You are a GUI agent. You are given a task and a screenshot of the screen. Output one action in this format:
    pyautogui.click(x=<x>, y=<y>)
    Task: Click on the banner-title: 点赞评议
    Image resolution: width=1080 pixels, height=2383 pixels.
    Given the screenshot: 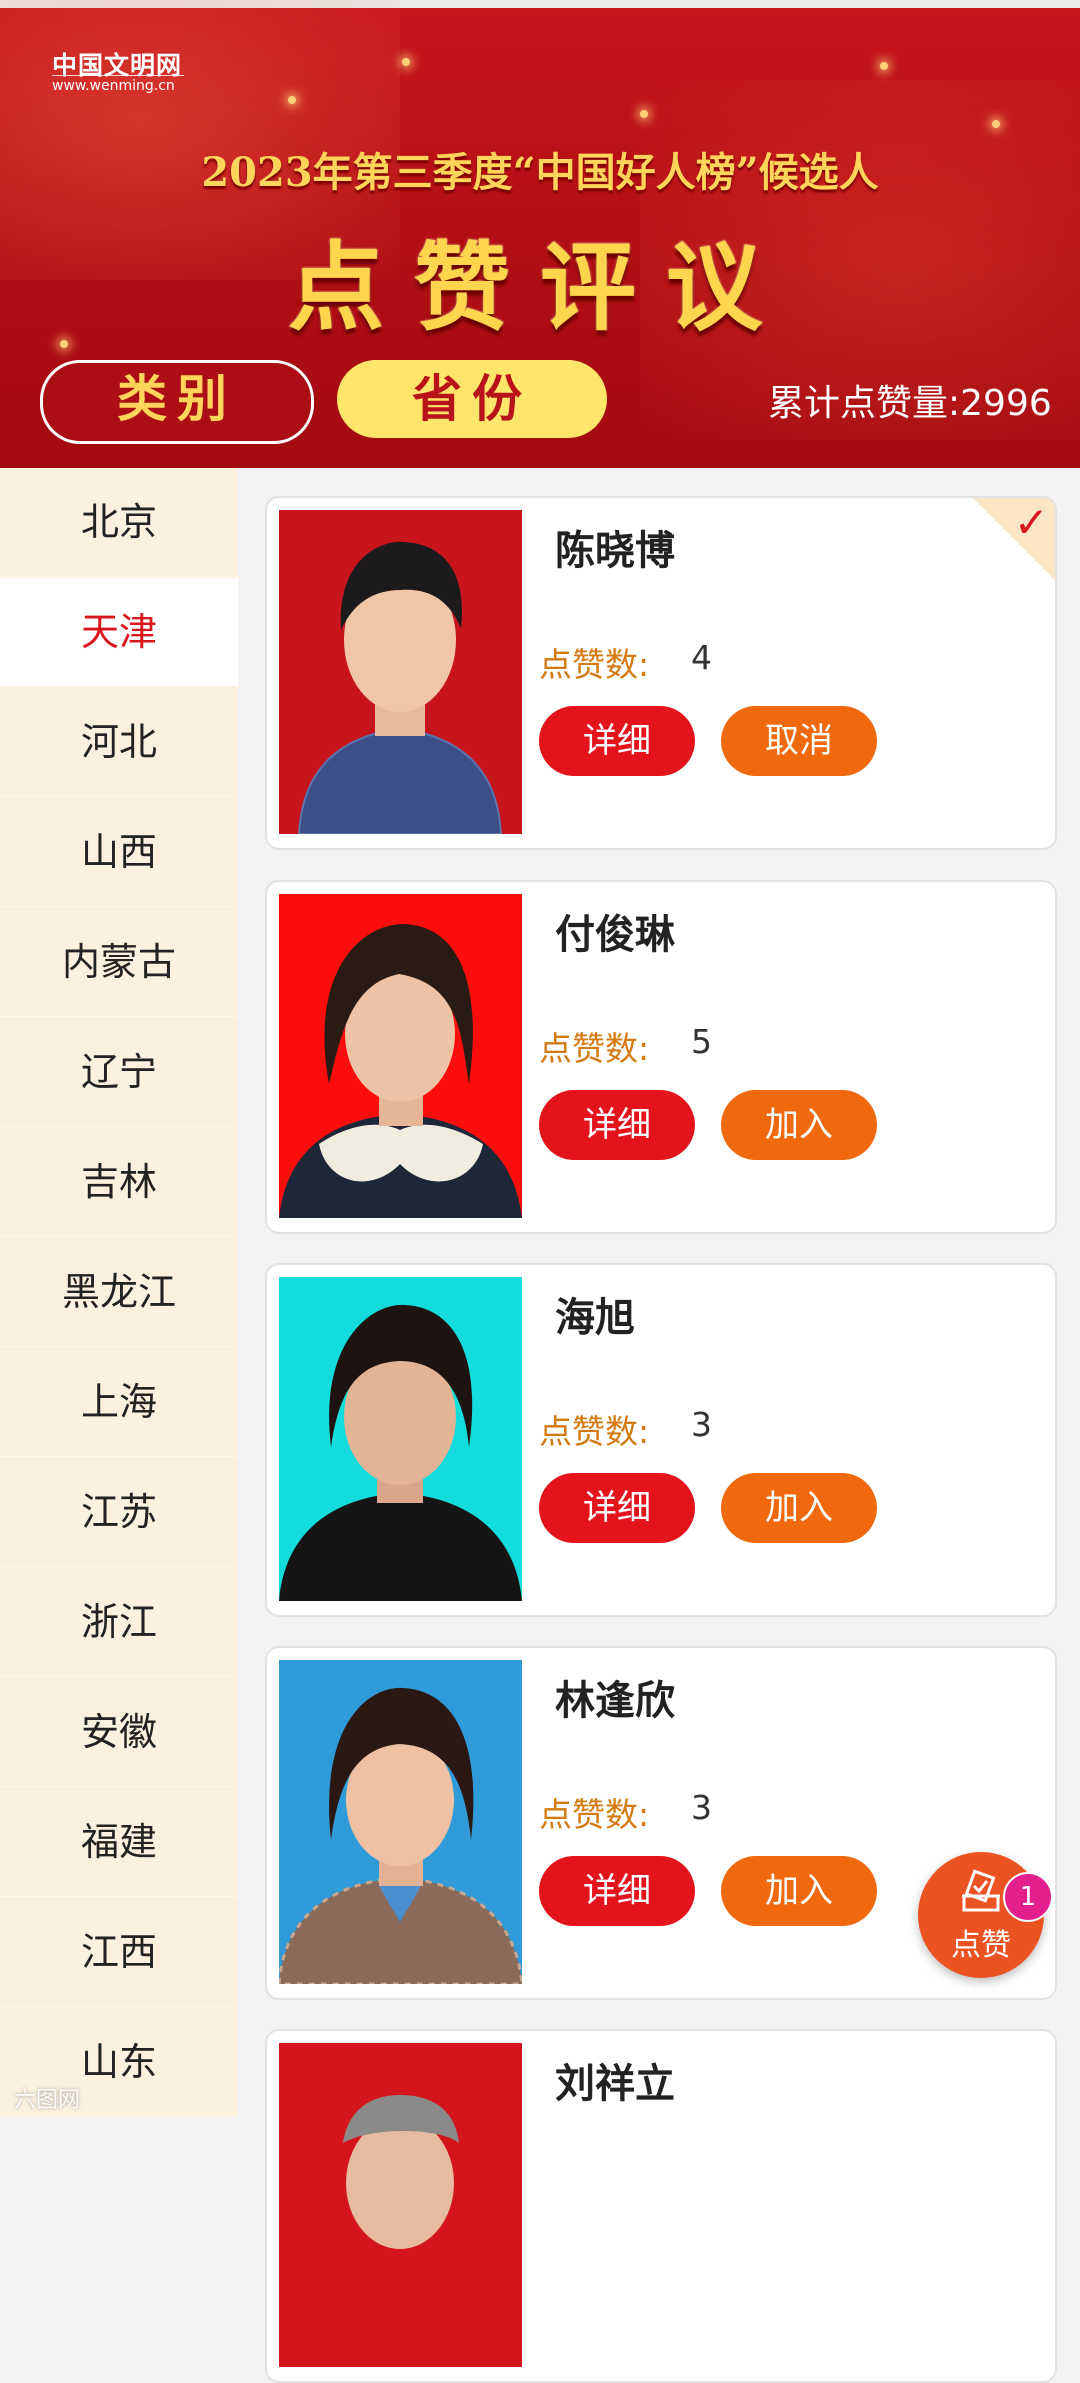 What is the action you would take?
    pyautogui.click(x=540, y=287)
    